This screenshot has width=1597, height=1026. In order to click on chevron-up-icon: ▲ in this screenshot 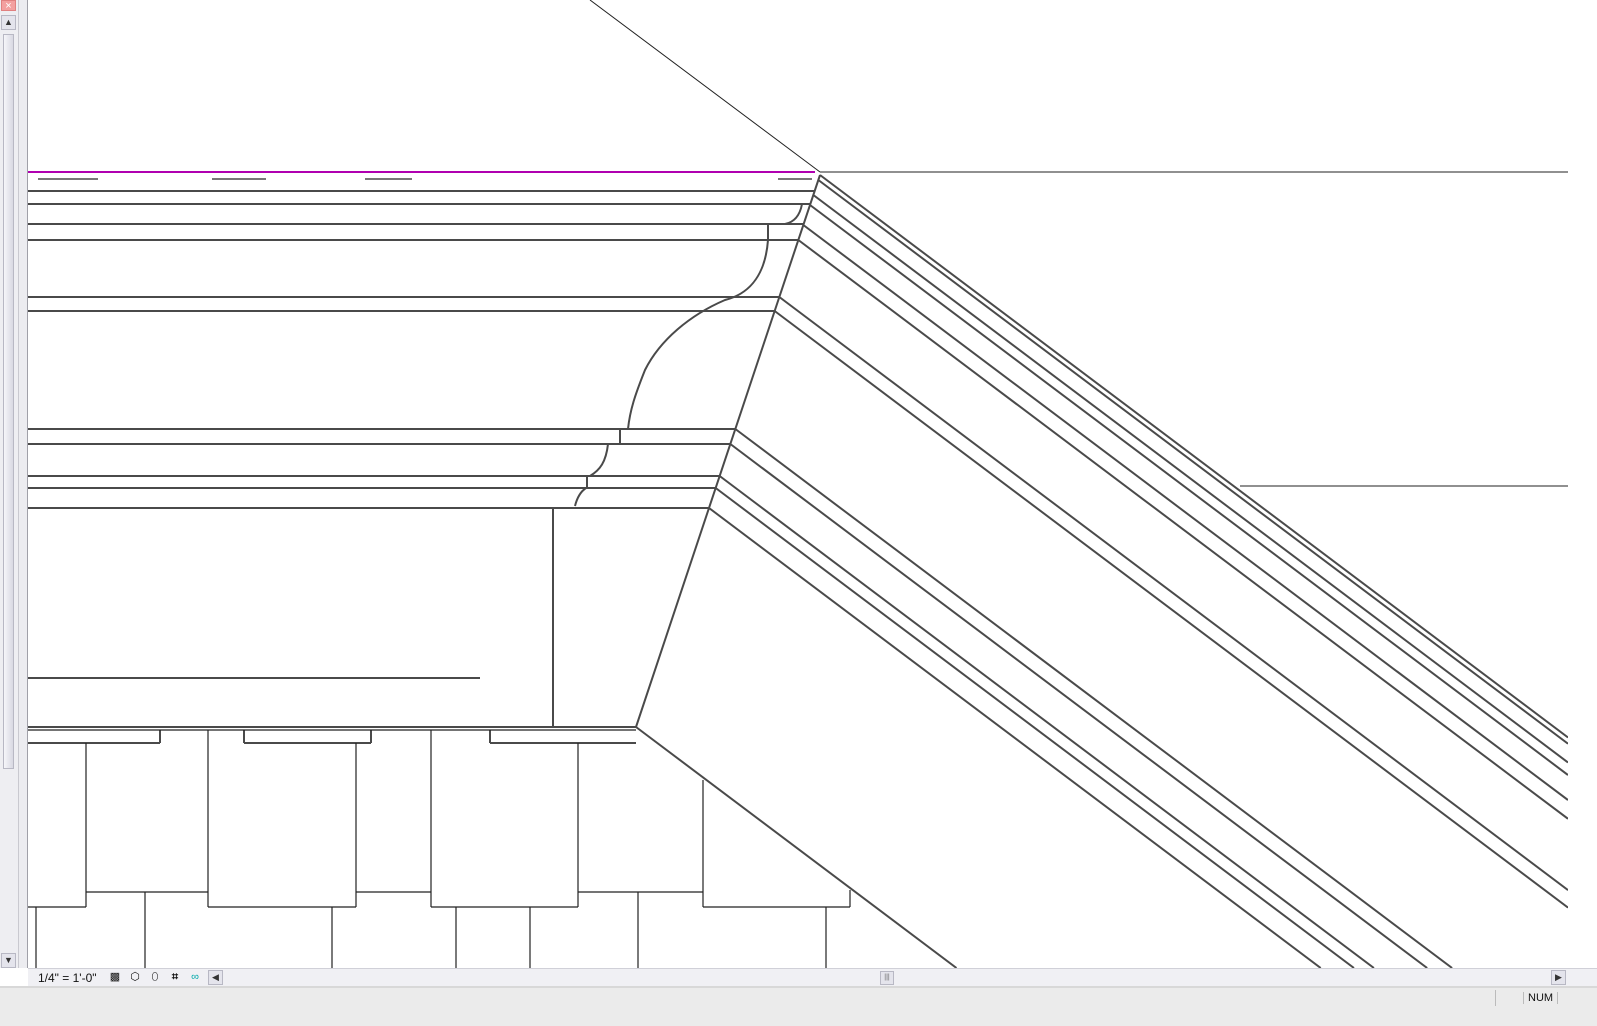, I will do `click(8, 22)`.